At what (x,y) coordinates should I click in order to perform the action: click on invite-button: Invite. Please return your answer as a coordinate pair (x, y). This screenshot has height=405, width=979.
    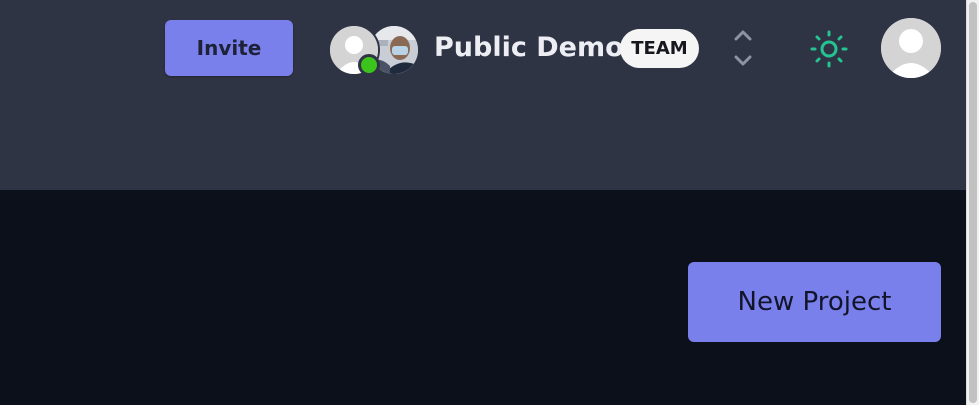
    Looking at the image, I should click on (229, 48).